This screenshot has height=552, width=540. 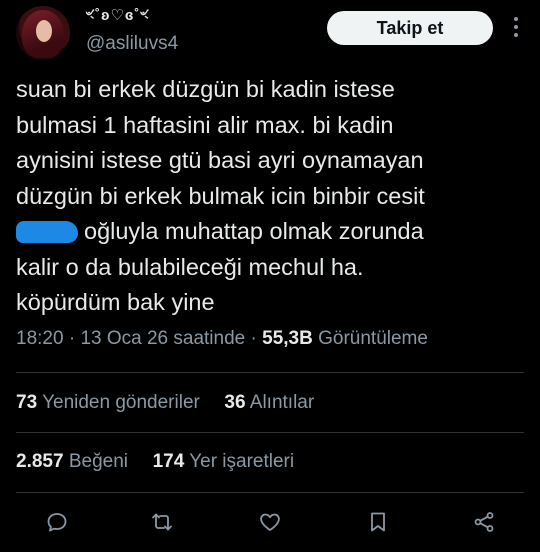 What do you see at coordinates (162, 338) in the screenshot?
I see `tweet-date: 13 Oca 26 saatinde` at bounding box center [162, 338].